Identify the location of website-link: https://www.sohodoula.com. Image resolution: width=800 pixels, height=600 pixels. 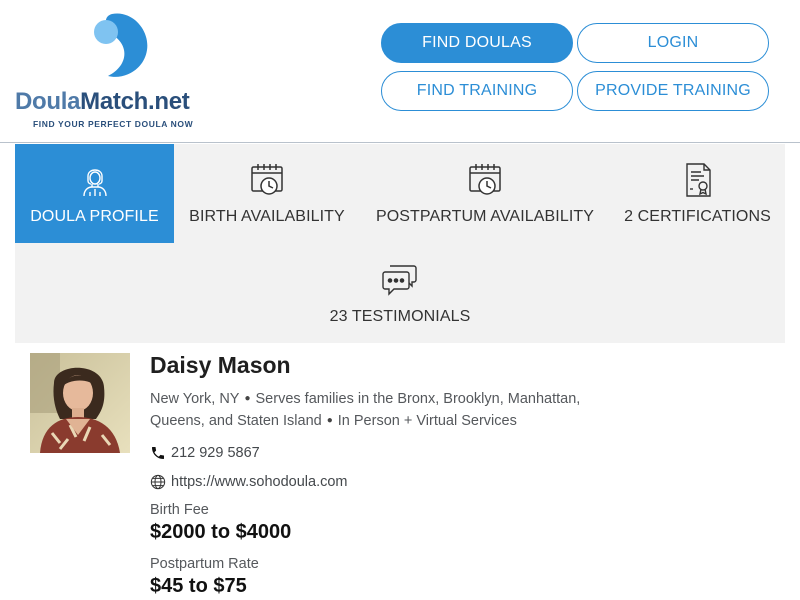
(259, 482).